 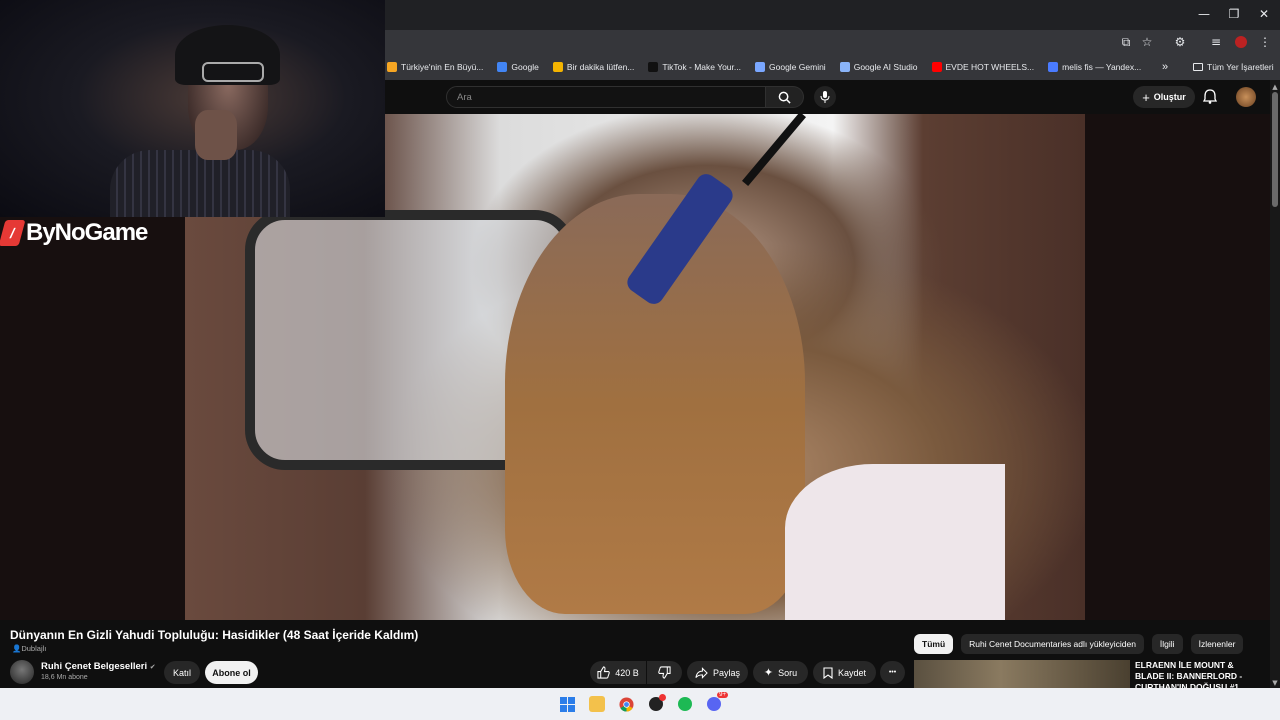 What do you see at coordinates (87, 232) in the screenshot?
I see `brand-name: ByNoGame` at bounding box center [87, 232].